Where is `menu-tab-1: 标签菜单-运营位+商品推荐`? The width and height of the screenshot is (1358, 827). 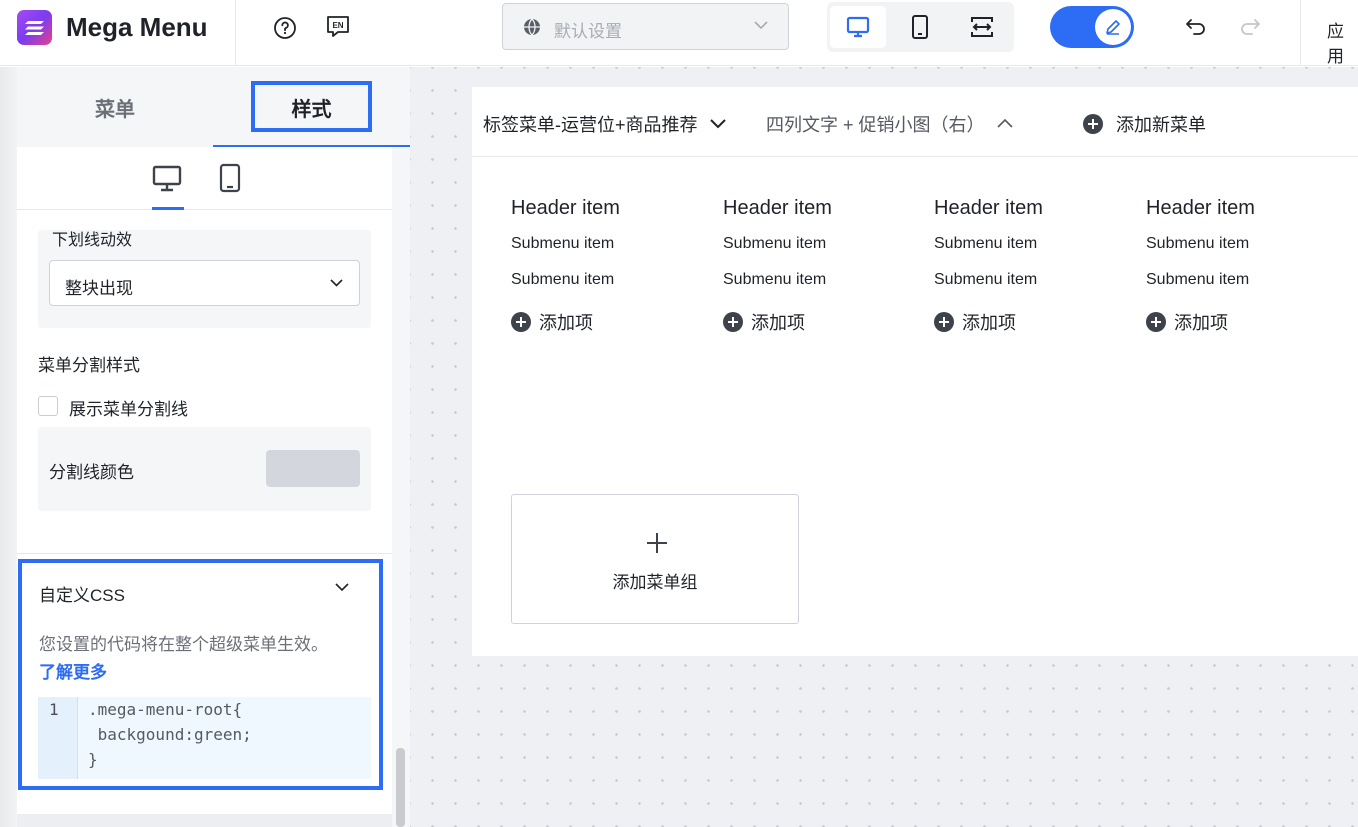
menu-tab-1: 标签菜单-运营位+商品推荐 is located at coordinates (605, 124).